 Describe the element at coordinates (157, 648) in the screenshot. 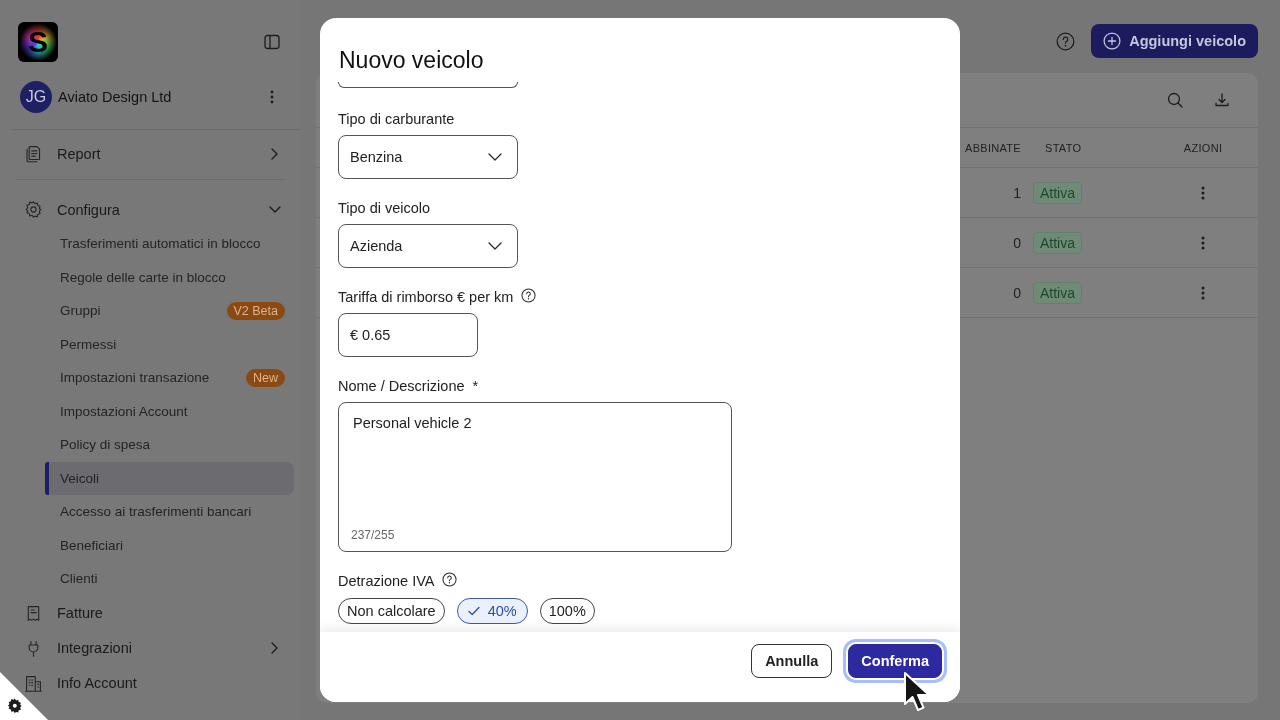

I see `nav-item: Integrazioni` at that location.